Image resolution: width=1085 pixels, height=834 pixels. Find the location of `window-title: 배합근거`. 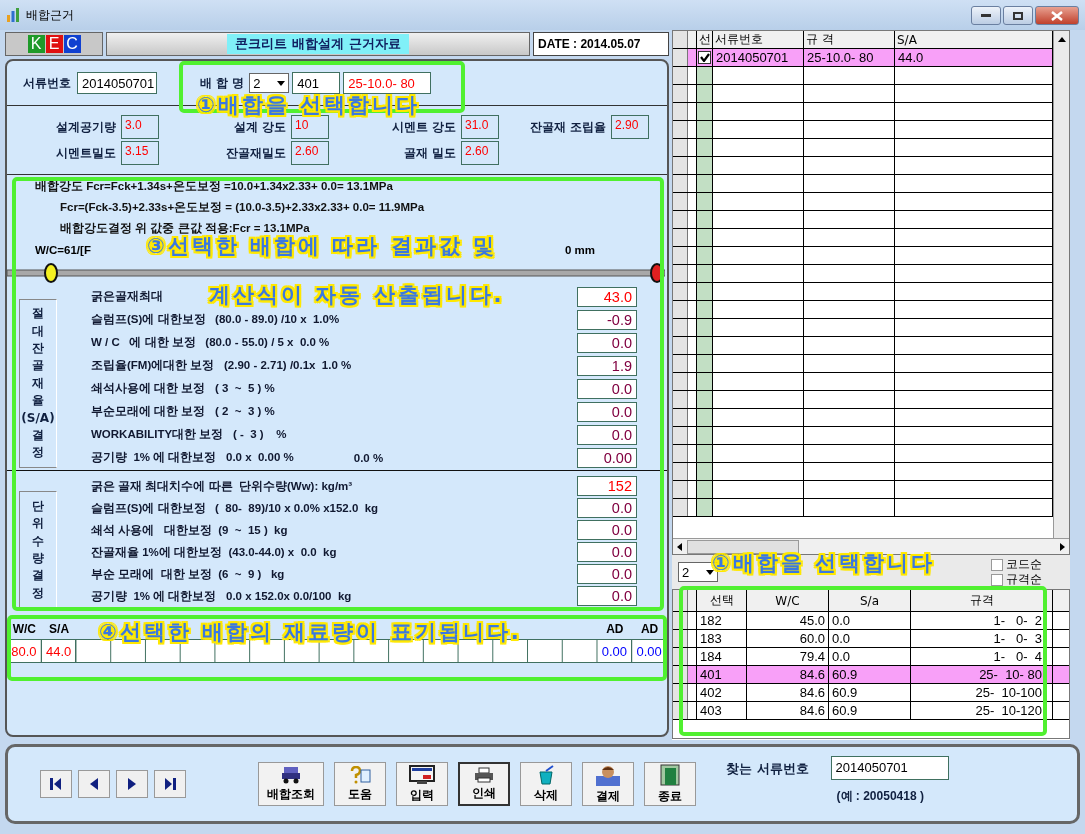

window-title: 배합근거 is located at coordinates (50, 15).